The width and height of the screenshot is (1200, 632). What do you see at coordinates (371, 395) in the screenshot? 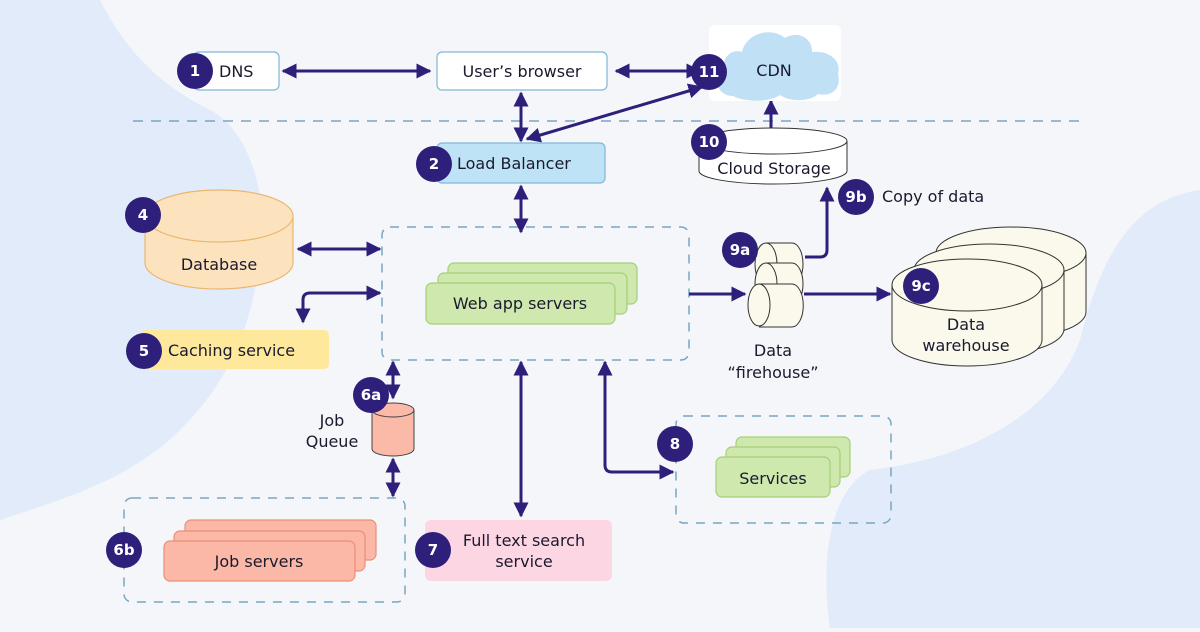
I see `badge-6a-text: 6a` at bounding box center [371, 395].